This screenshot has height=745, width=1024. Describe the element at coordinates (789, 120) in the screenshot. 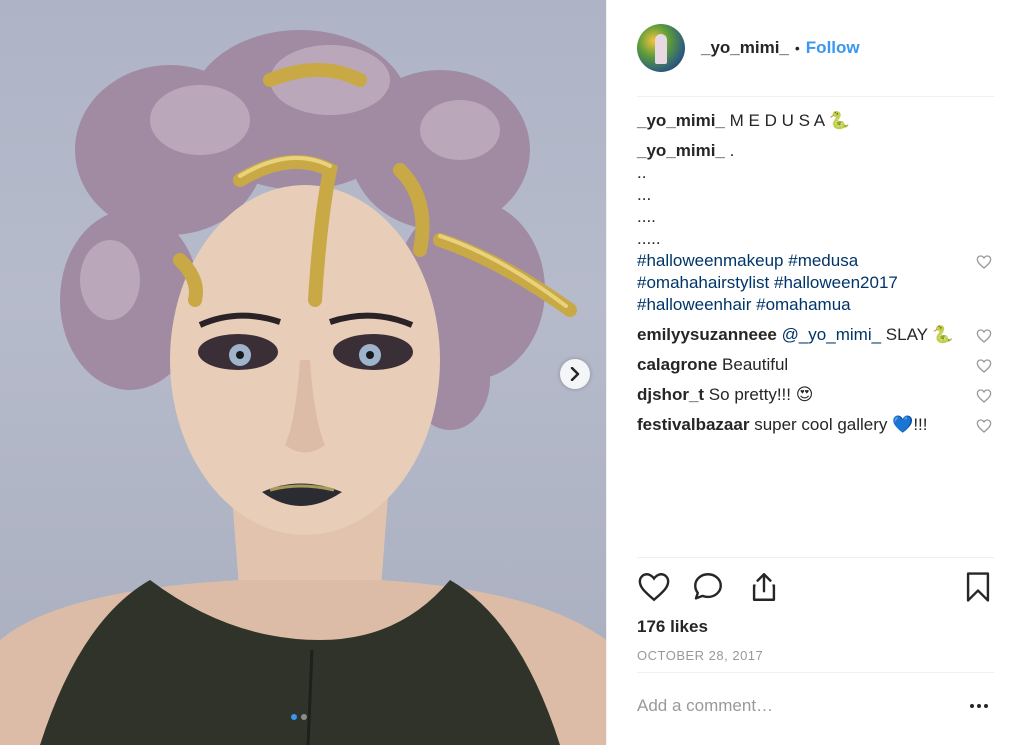

I see `caption-text: M E D U S A 🐍` at that location.